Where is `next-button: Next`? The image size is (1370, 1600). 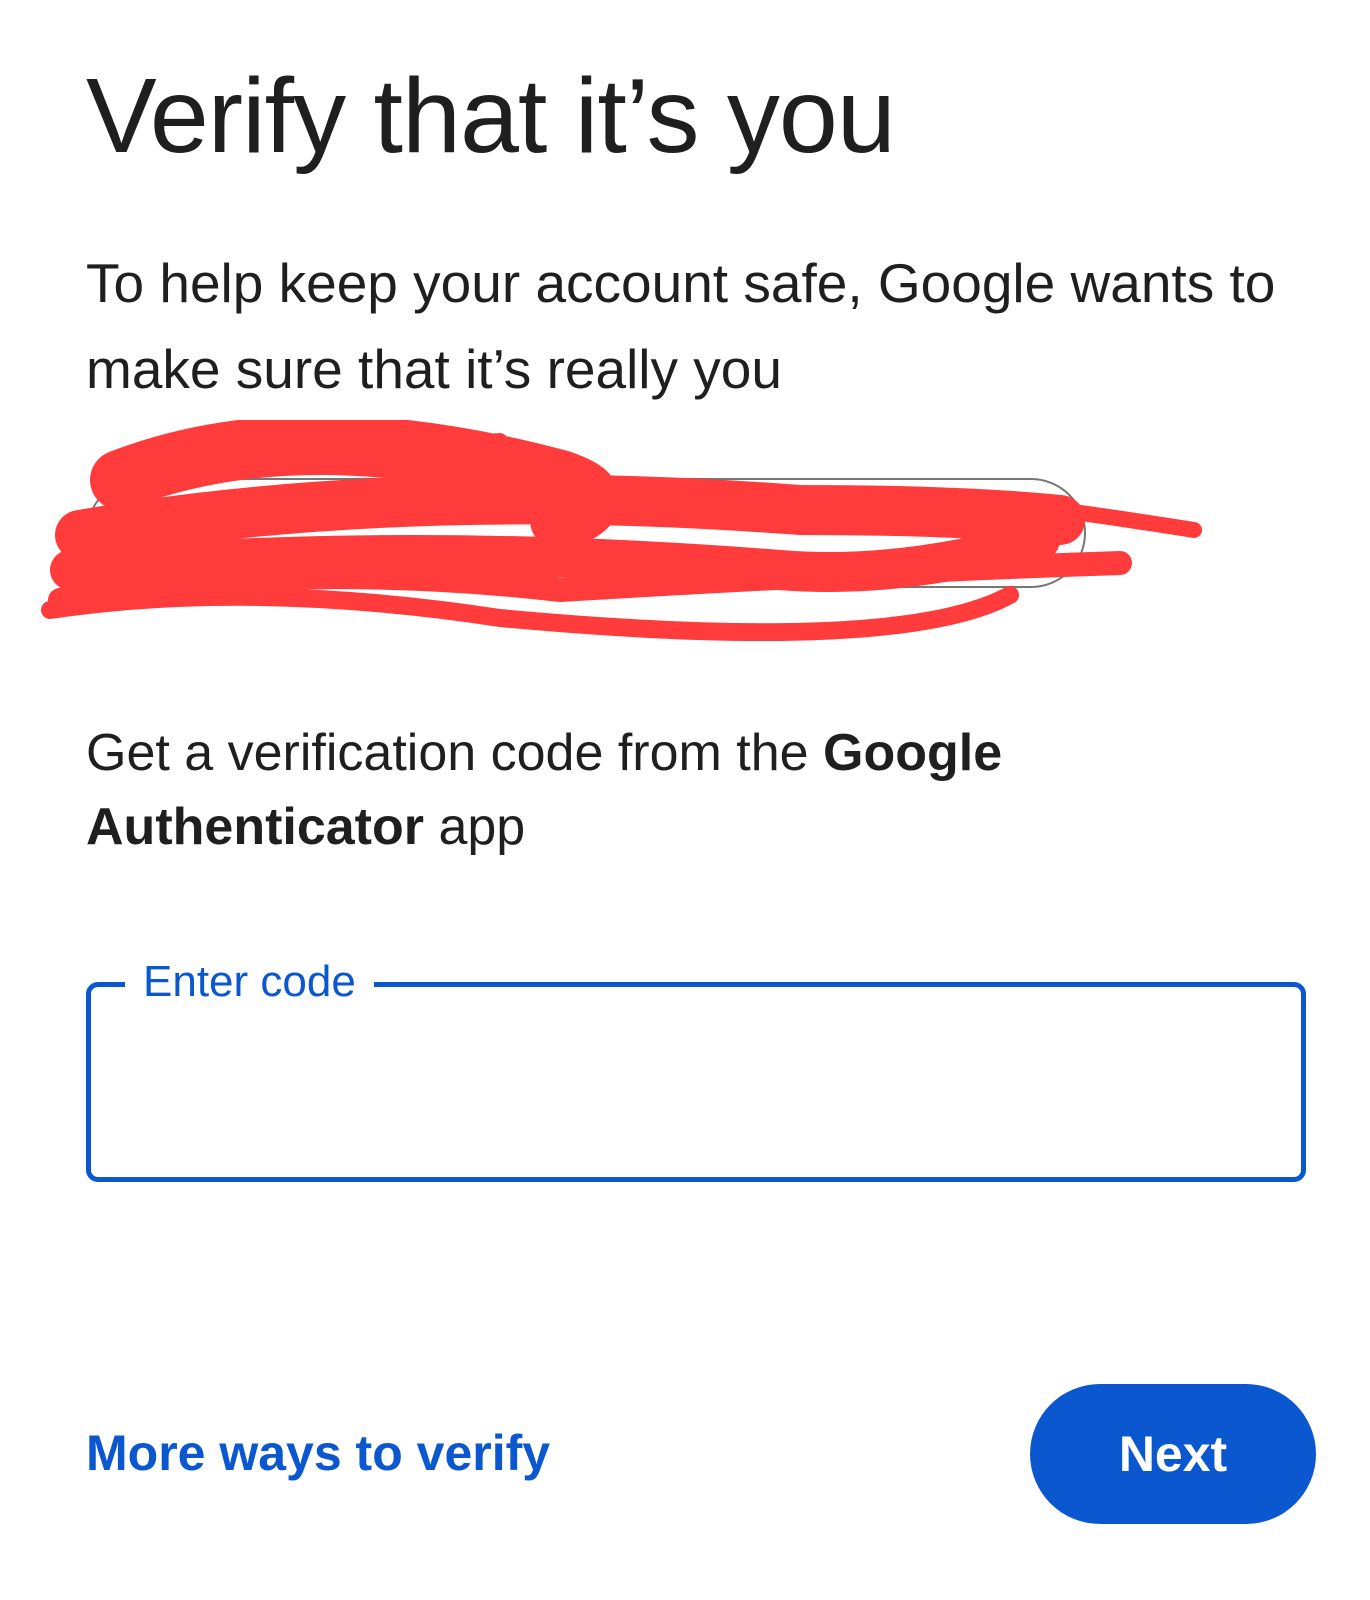
next-button: Next is located at coordinates (1173, 1454).